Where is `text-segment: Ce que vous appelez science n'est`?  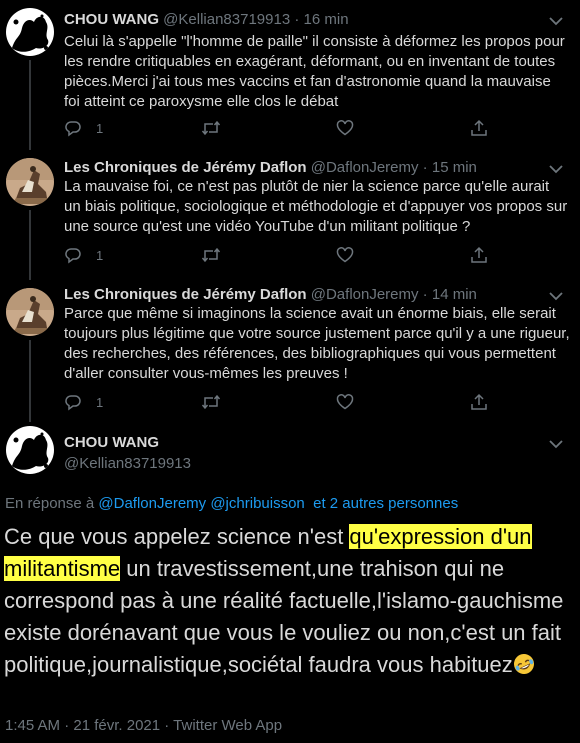
text-segment: Ce que vous appelez science n'est is located at coordinates (177, 536).